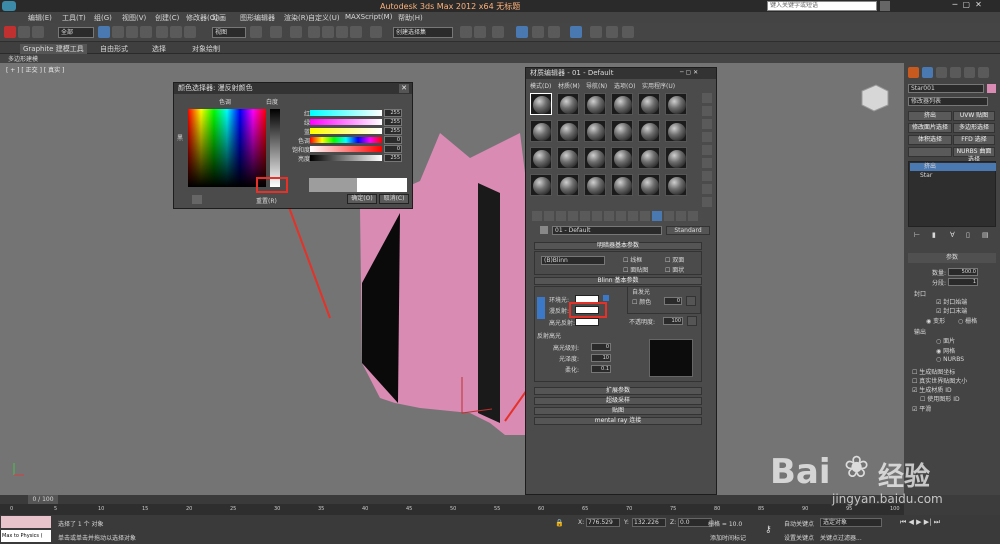 This screenshot has height=544, width=1000. What do you see at coordinates (628, 32) in the screenshot?
I see `render-production-icon` at bounding box center [628, 32].